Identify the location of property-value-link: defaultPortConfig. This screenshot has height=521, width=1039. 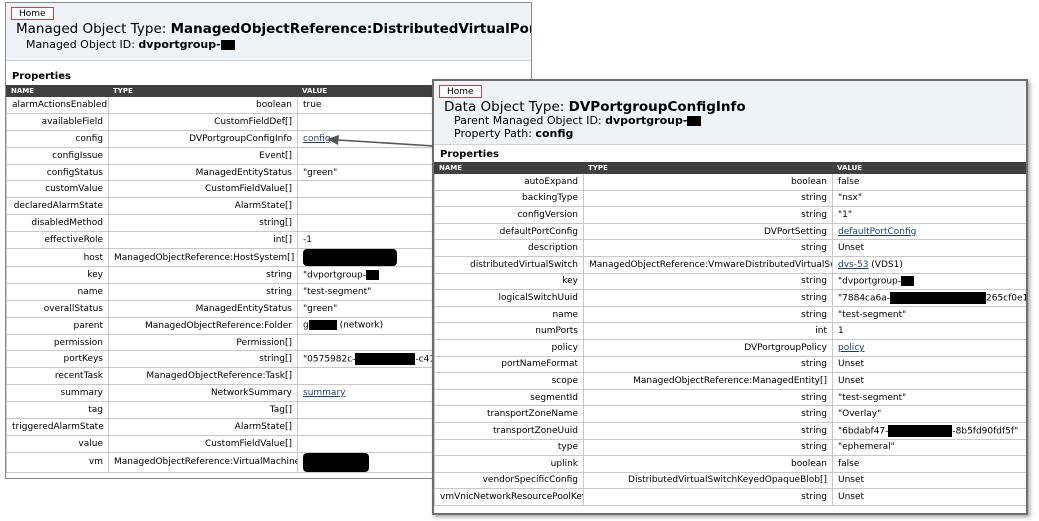
(877, 232).